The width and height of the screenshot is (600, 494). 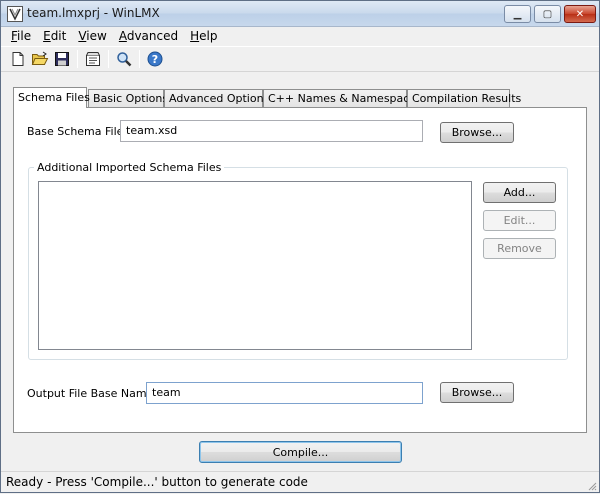 What do you see at coordinates (592, 485) in the screenshot?
I see `resize-grip-icon` at bounding box center [592, 485].